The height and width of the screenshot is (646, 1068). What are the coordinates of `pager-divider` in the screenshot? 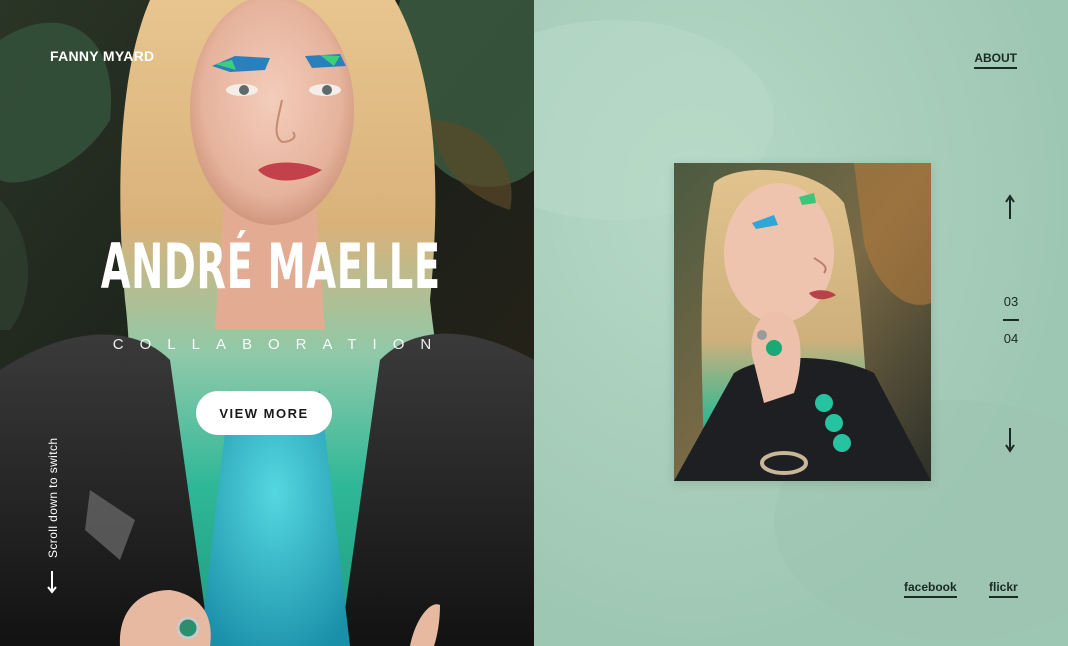 It's located at (1011, 320).